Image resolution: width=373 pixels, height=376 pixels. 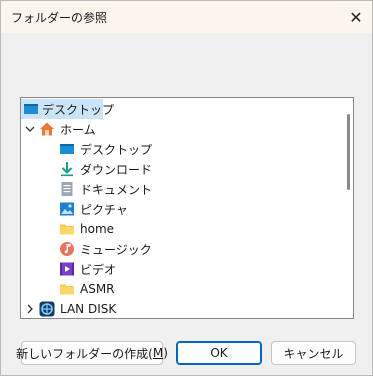 I want to click on tree-item-videos: ビデオ, so click(x=87, y=269).